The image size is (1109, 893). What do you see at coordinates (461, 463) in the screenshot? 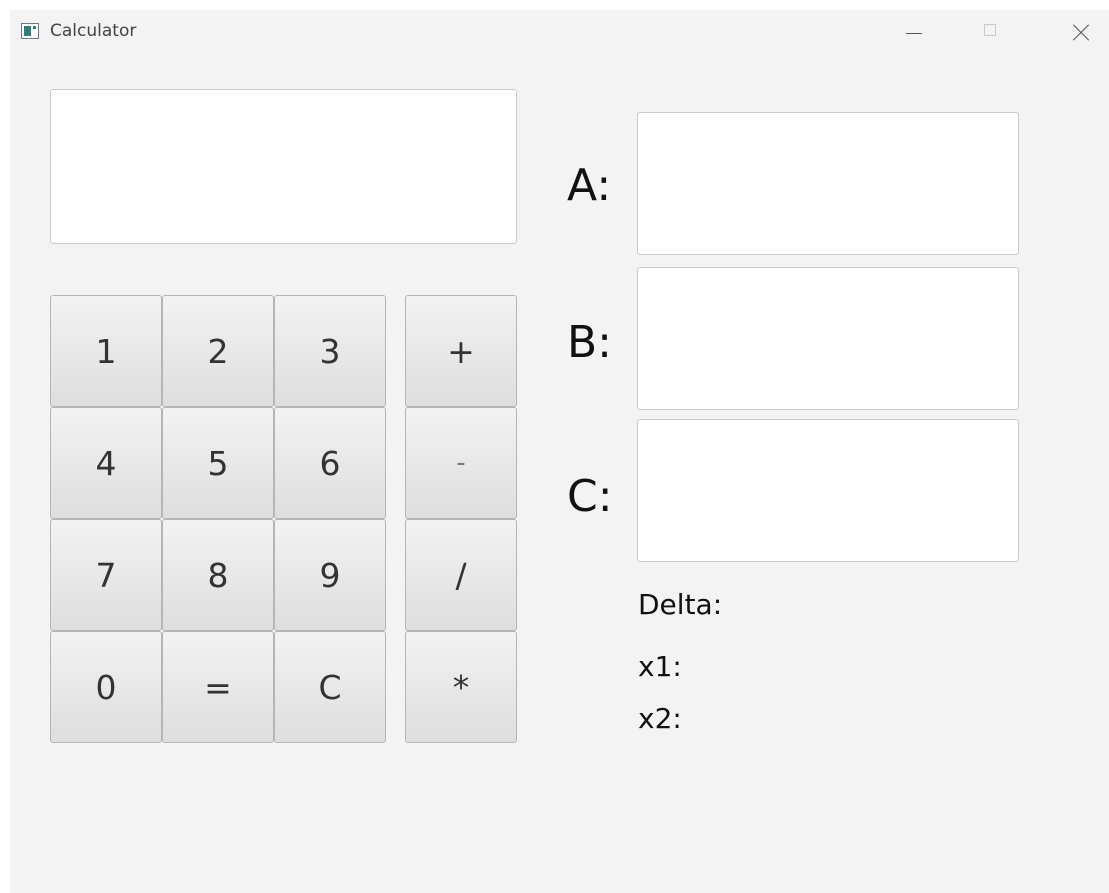
I see `subtract-button: -` at bounding box center [461, 463].